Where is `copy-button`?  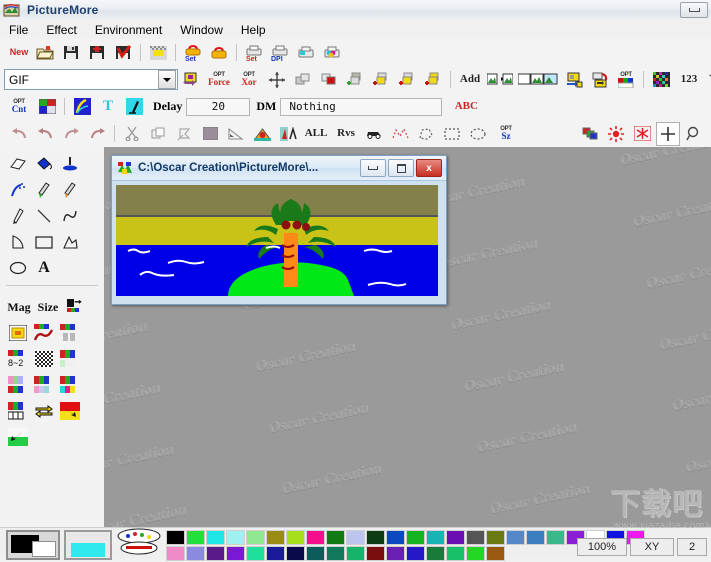 copy-button is located at coordinates (158, 134).